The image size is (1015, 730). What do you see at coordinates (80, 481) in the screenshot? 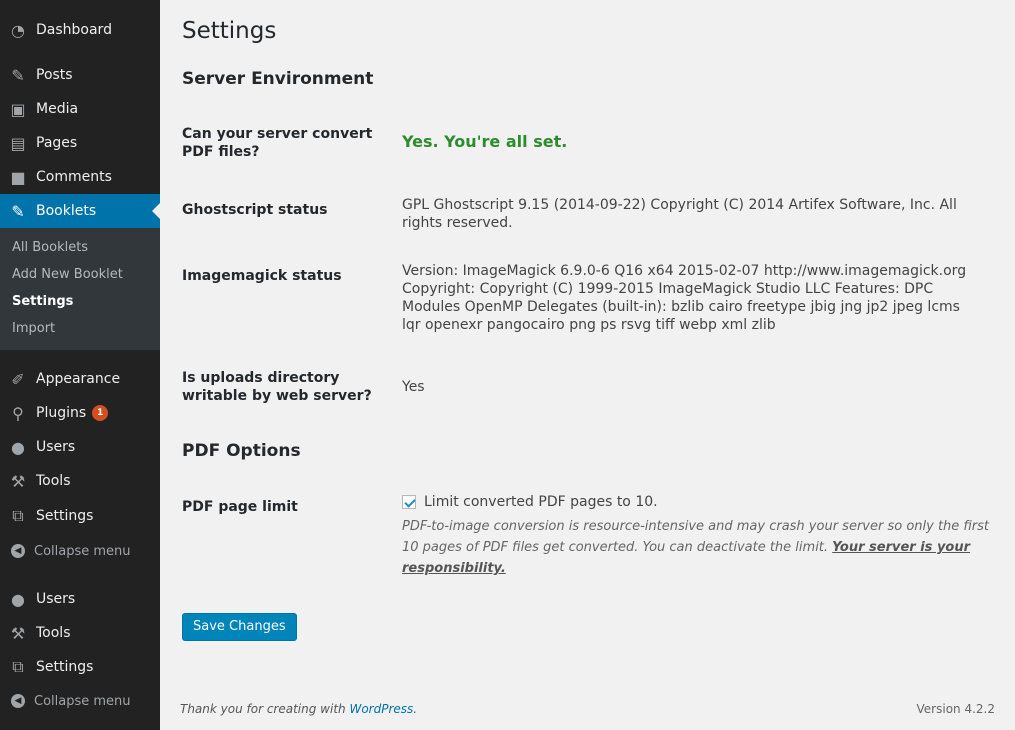
I see `menu-tools: ⚒ Tools` at bounding box center [80, 481].